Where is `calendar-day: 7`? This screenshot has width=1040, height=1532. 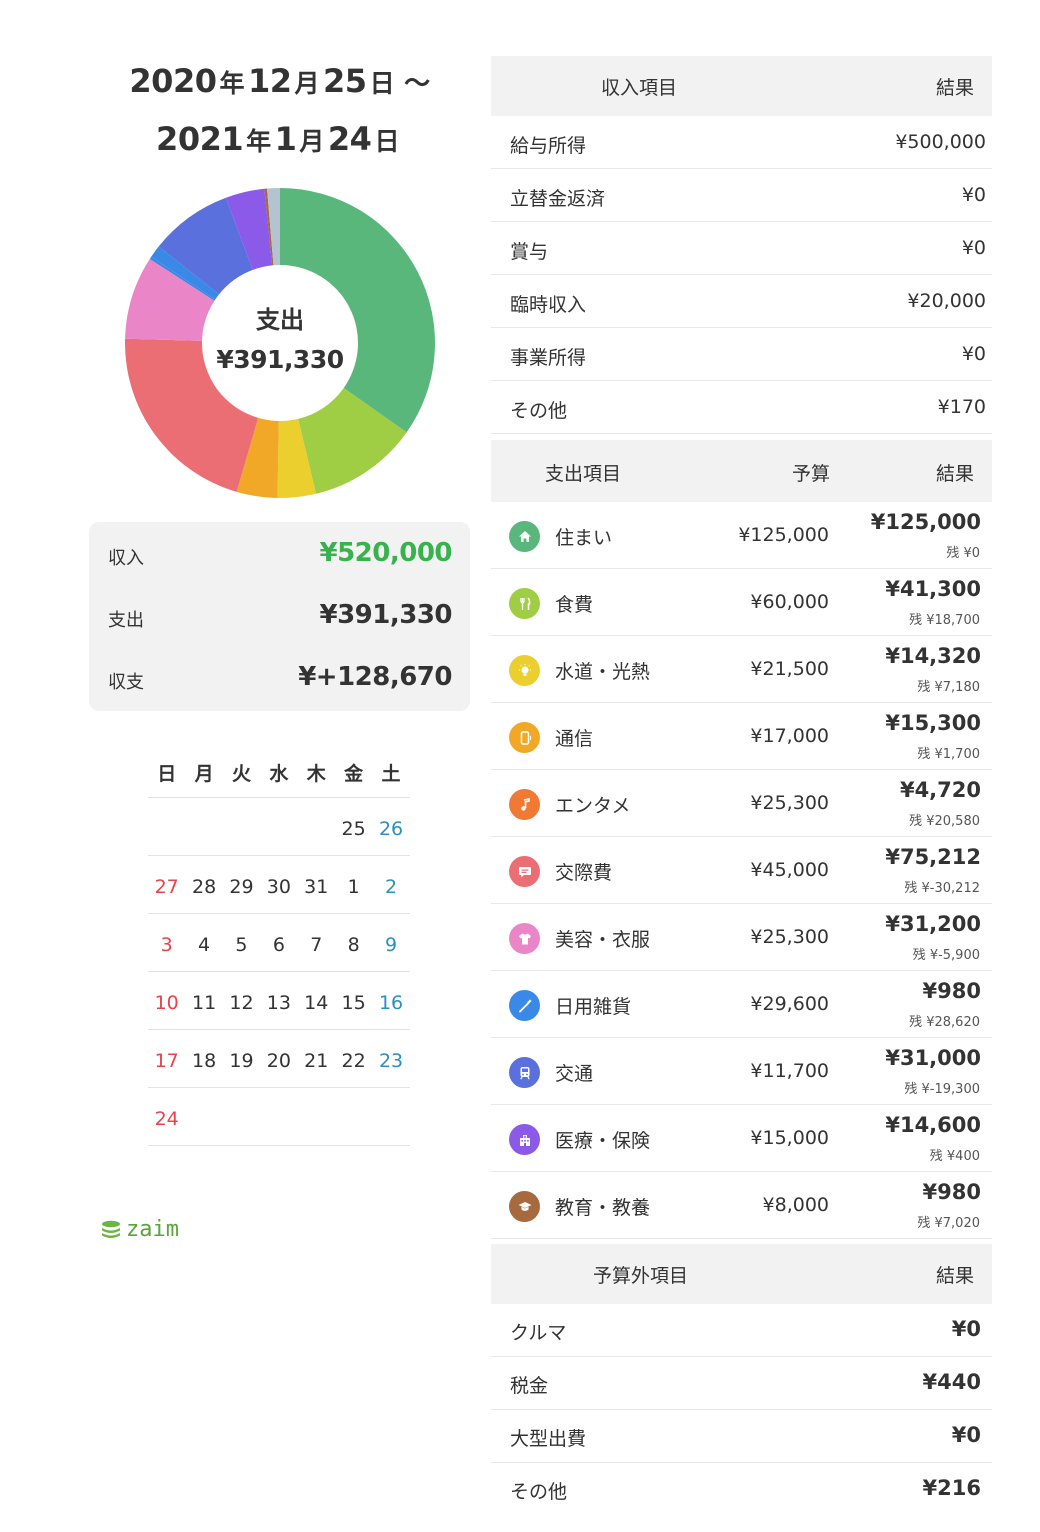
calendar-day: 7 is located at coordinates (316, 942).